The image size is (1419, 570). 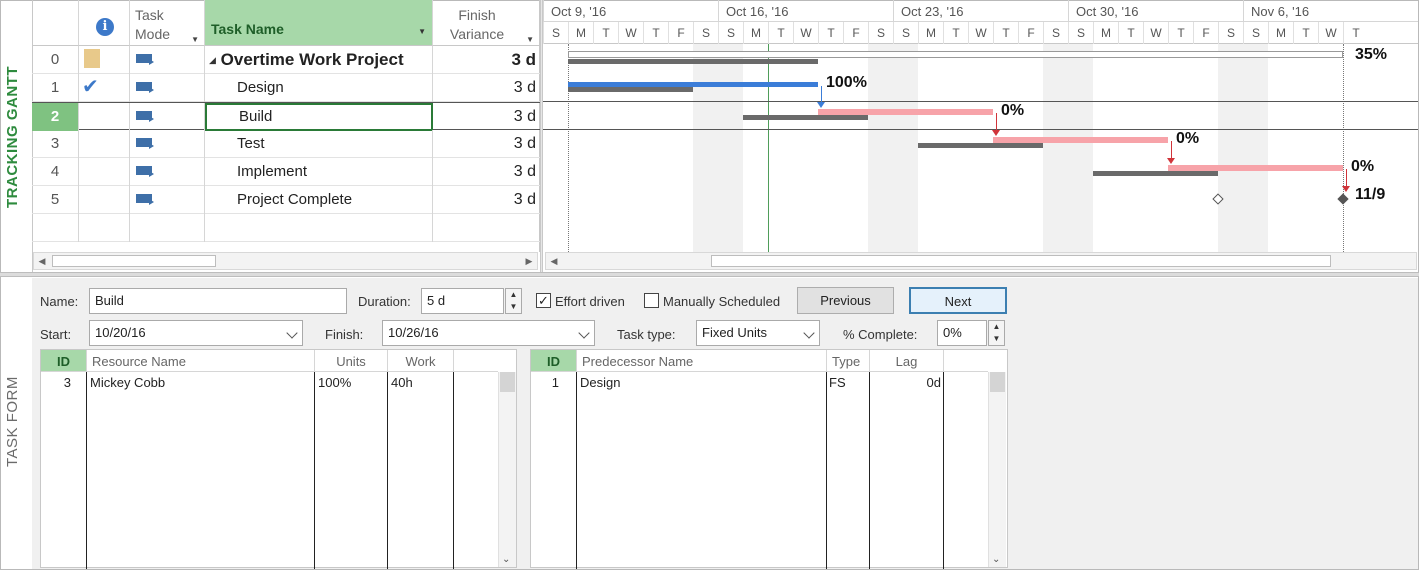 What do you see at coordinates (768, 148) in the screenshot?
I see `current-date-line` at bounding box center [768, 148].